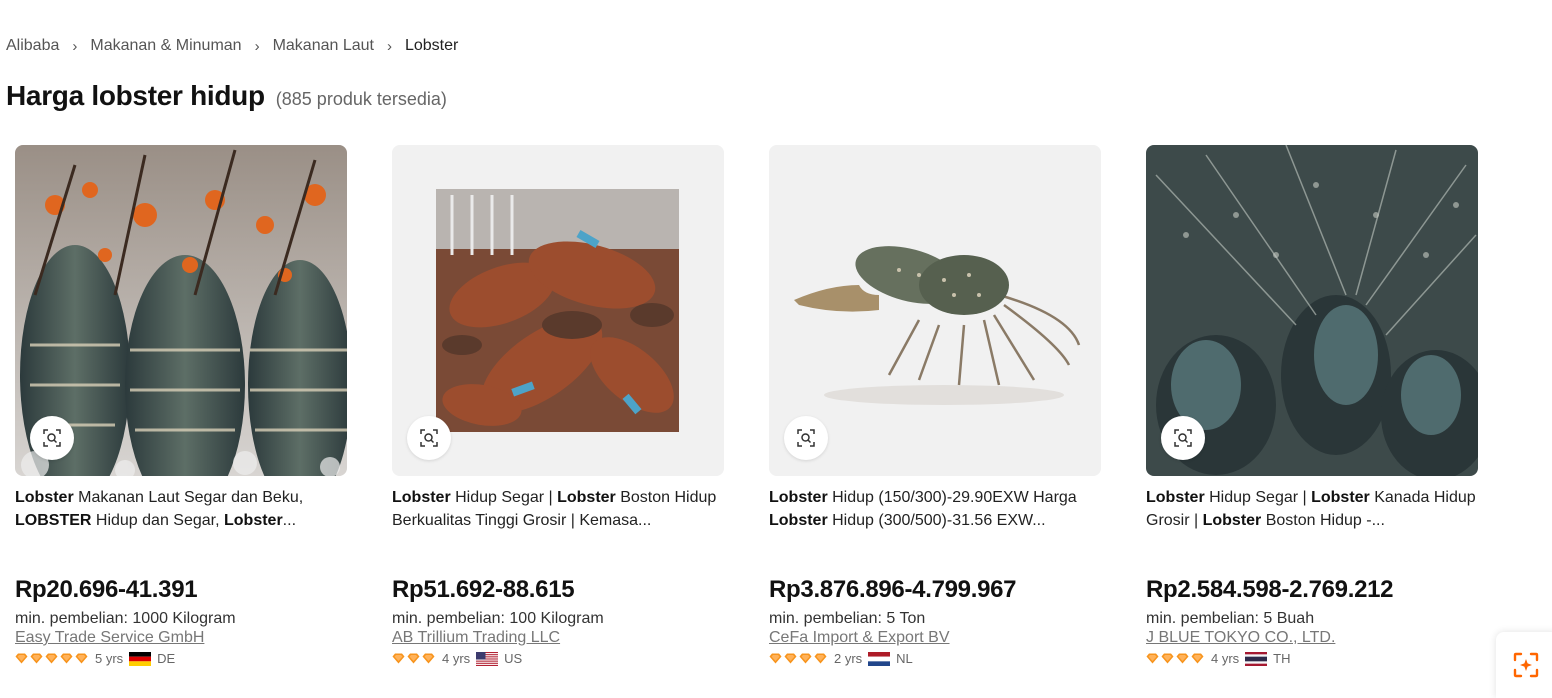 This screenshot has height=698, width=1552. I want to click on title-text: Hidup dan Segar,, so click(157, 520).